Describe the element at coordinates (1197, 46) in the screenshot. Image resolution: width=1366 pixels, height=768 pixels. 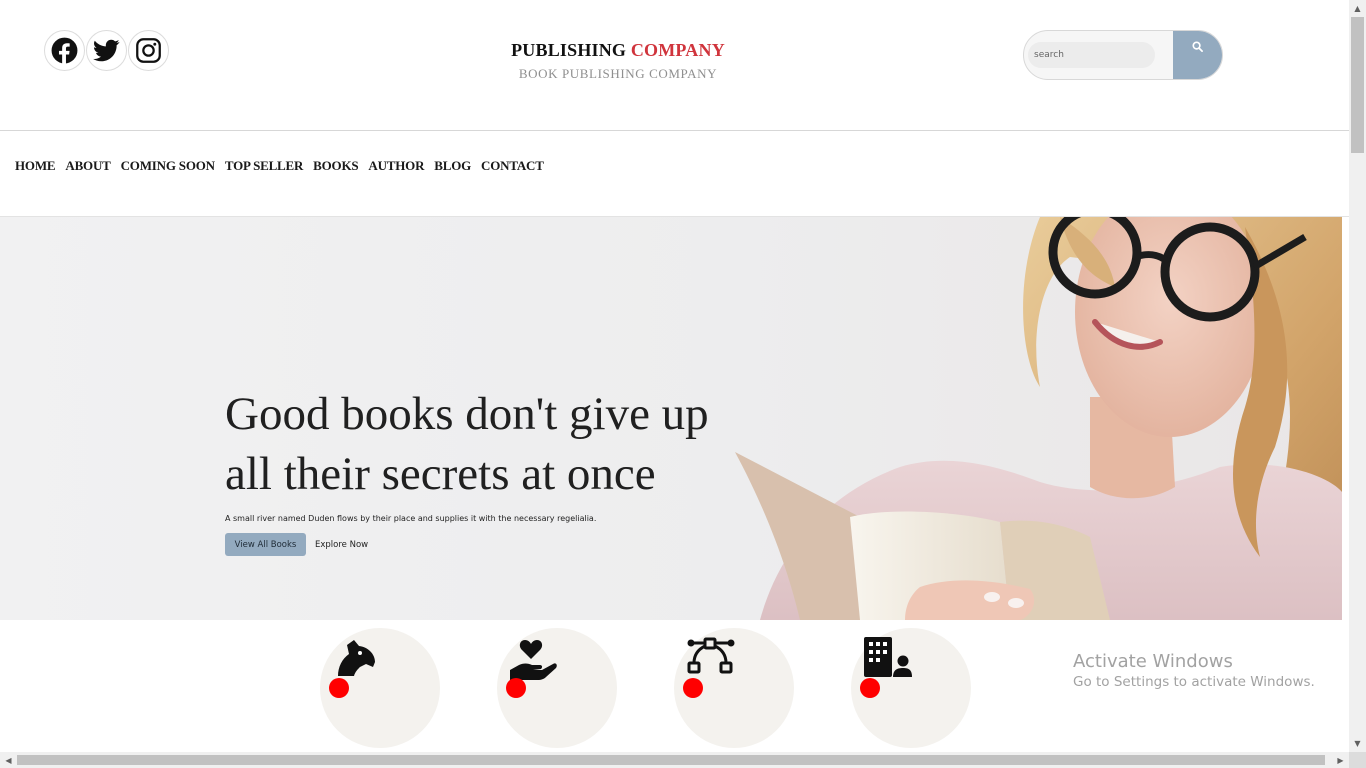
I see `search-icon` at that location.